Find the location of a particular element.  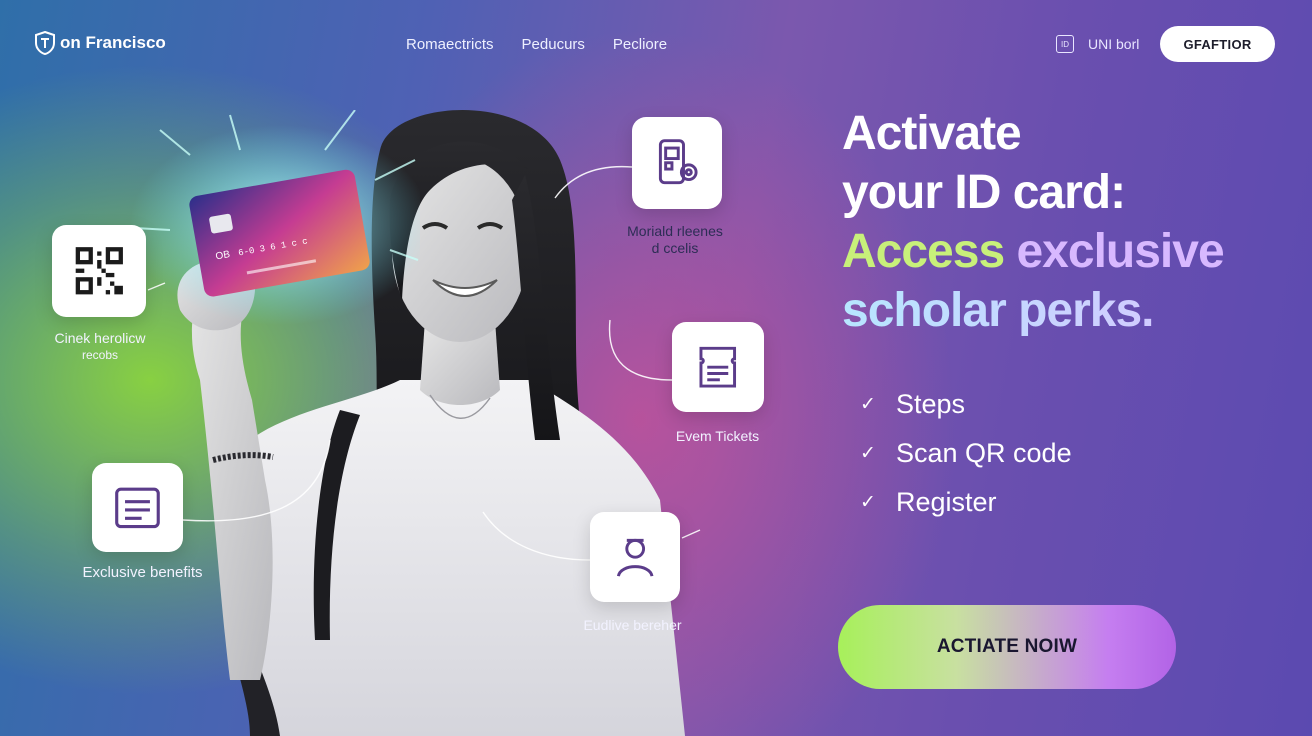

event-tickets-caption: Evem Tickets is located at coordinates (717, 436).